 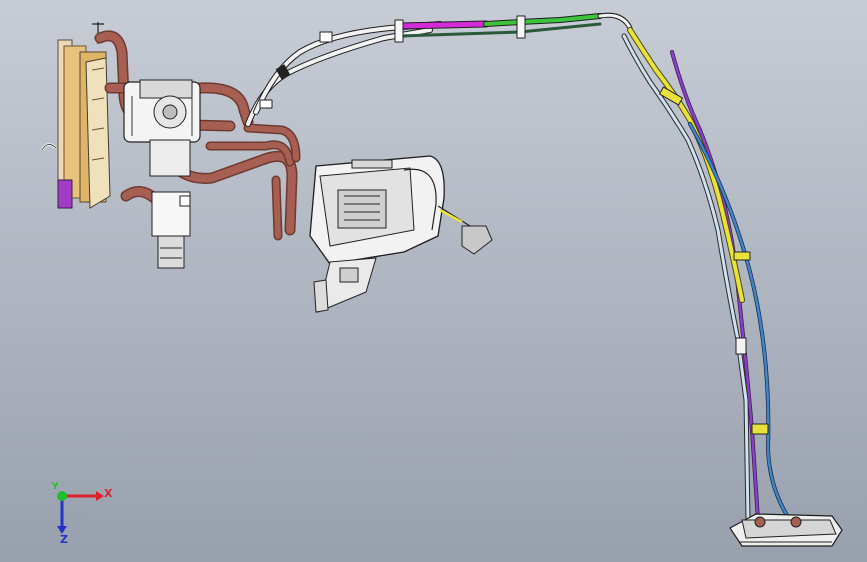 What do you see at coordinates (108, 493) in the screenshot?
I see `x-axis-label: X` at bounding box center [108, 493].